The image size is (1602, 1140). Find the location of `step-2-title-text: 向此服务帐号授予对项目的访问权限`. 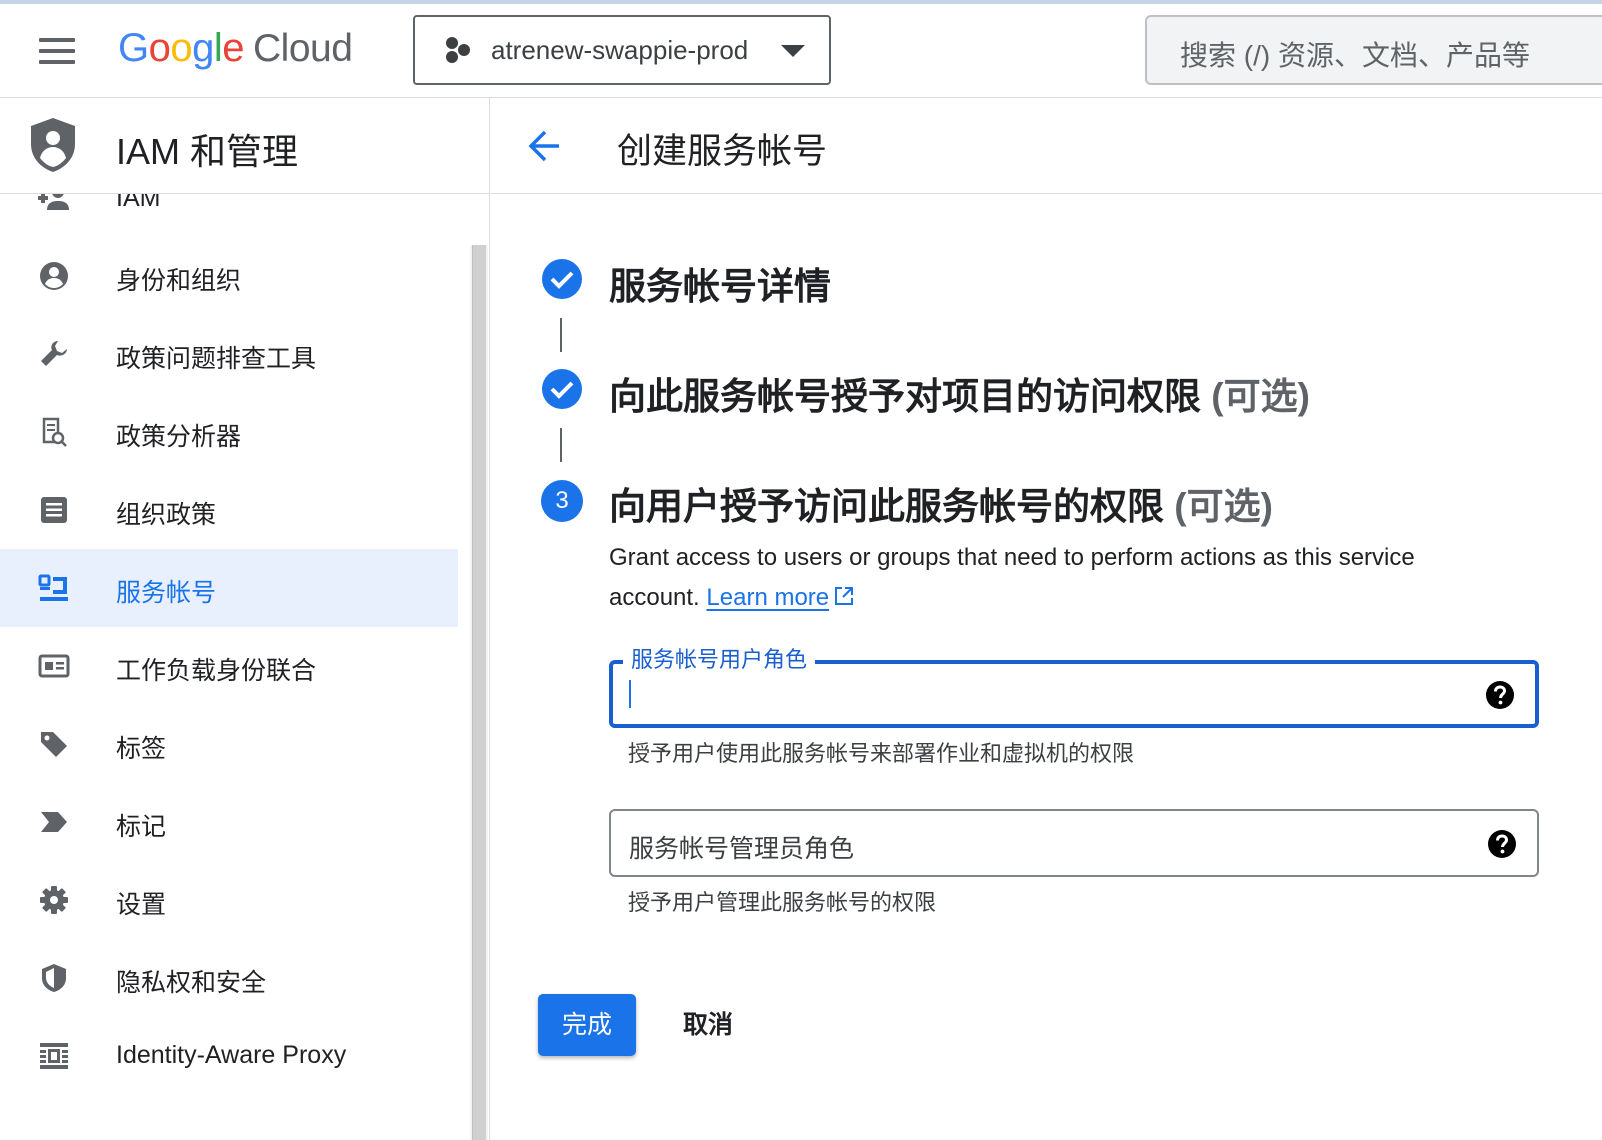

step-2-title-text: 向此服务帐号授予对项目的访问权限 is located at coordinates (905, 396).